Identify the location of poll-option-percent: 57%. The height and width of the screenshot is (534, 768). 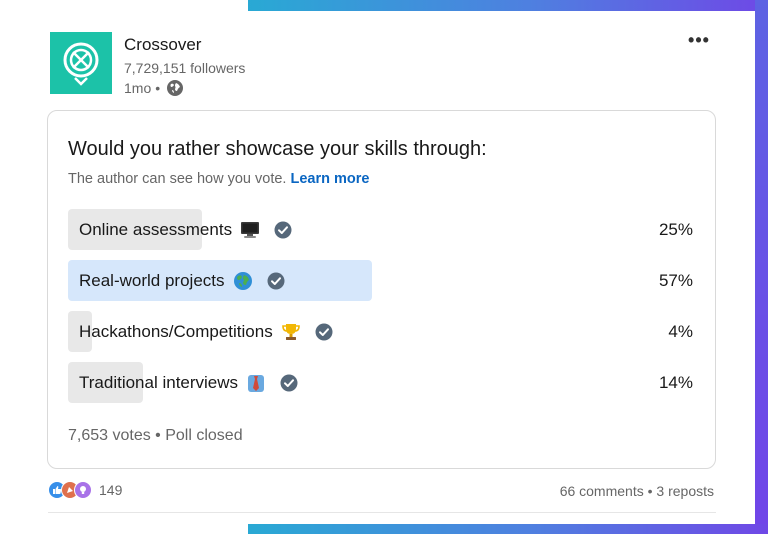
(675, 280).